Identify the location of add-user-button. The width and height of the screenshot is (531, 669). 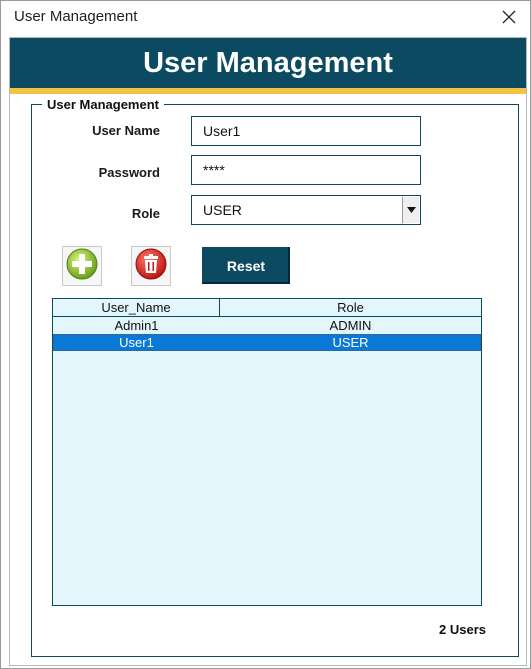
(82, 266).